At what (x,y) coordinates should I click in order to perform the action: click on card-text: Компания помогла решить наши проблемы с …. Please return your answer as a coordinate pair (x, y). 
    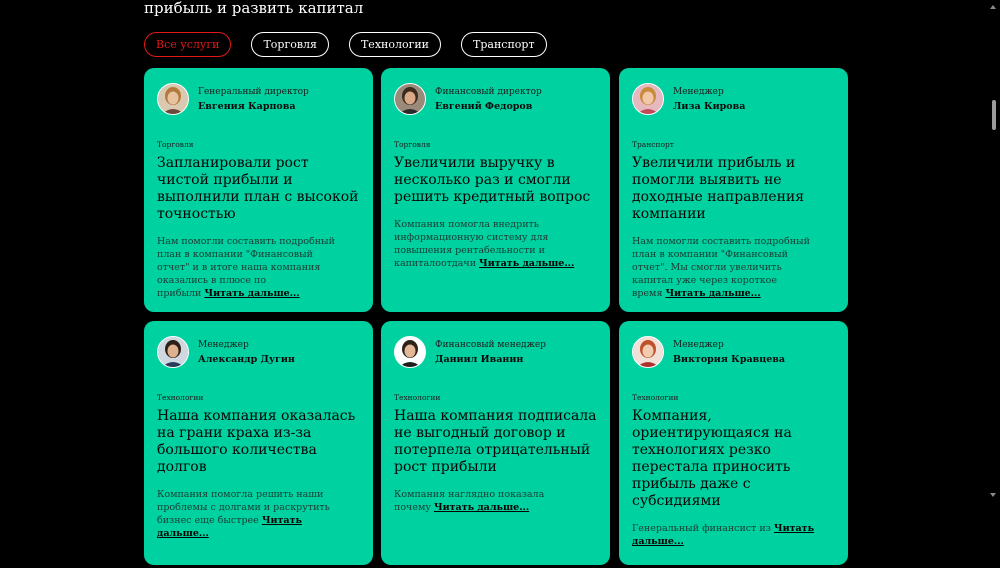
    Looking at the image, I should click on (249, 514).